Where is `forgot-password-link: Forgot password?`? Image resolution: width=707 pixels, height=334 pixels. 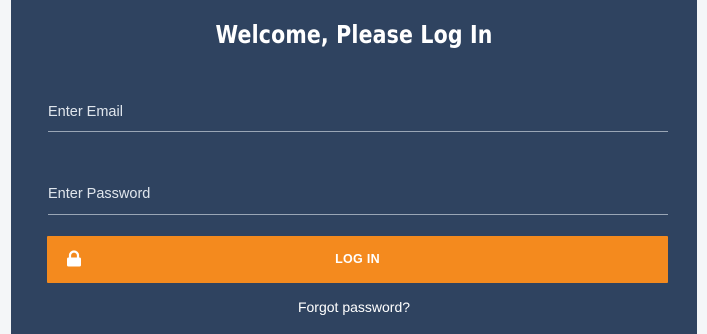
forgot-password-link: Forgot password? is located at coordinates (354, 307).